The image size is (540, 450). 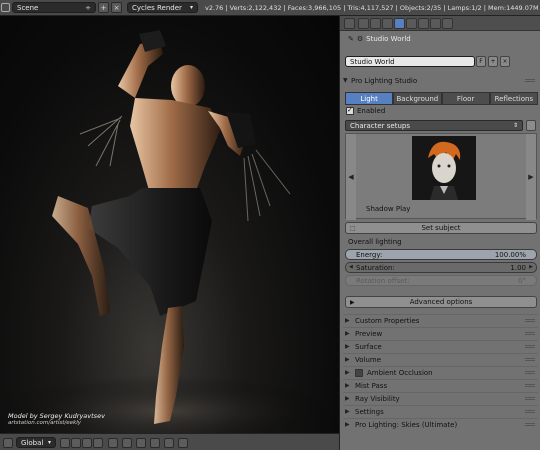 What do you see at coordinates (447, 23) in the screenshot?
I see `texture-tab-icon` at bounding box center [447, 23].